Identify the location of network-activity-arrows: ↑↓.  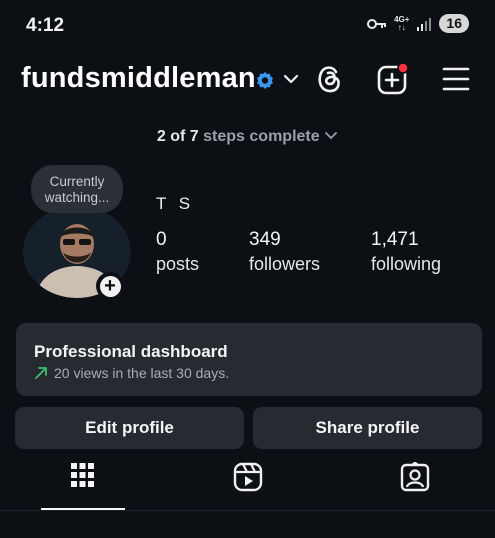
(401, 27).